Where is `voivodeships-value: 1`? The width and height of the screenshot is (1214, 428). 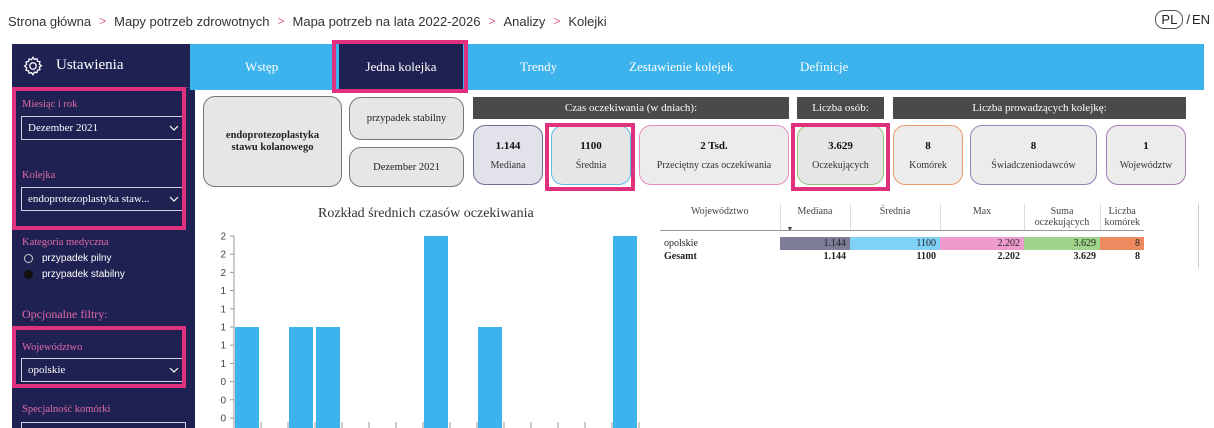
voivodeships-value: 1 is located at coordinates (1146, 145).